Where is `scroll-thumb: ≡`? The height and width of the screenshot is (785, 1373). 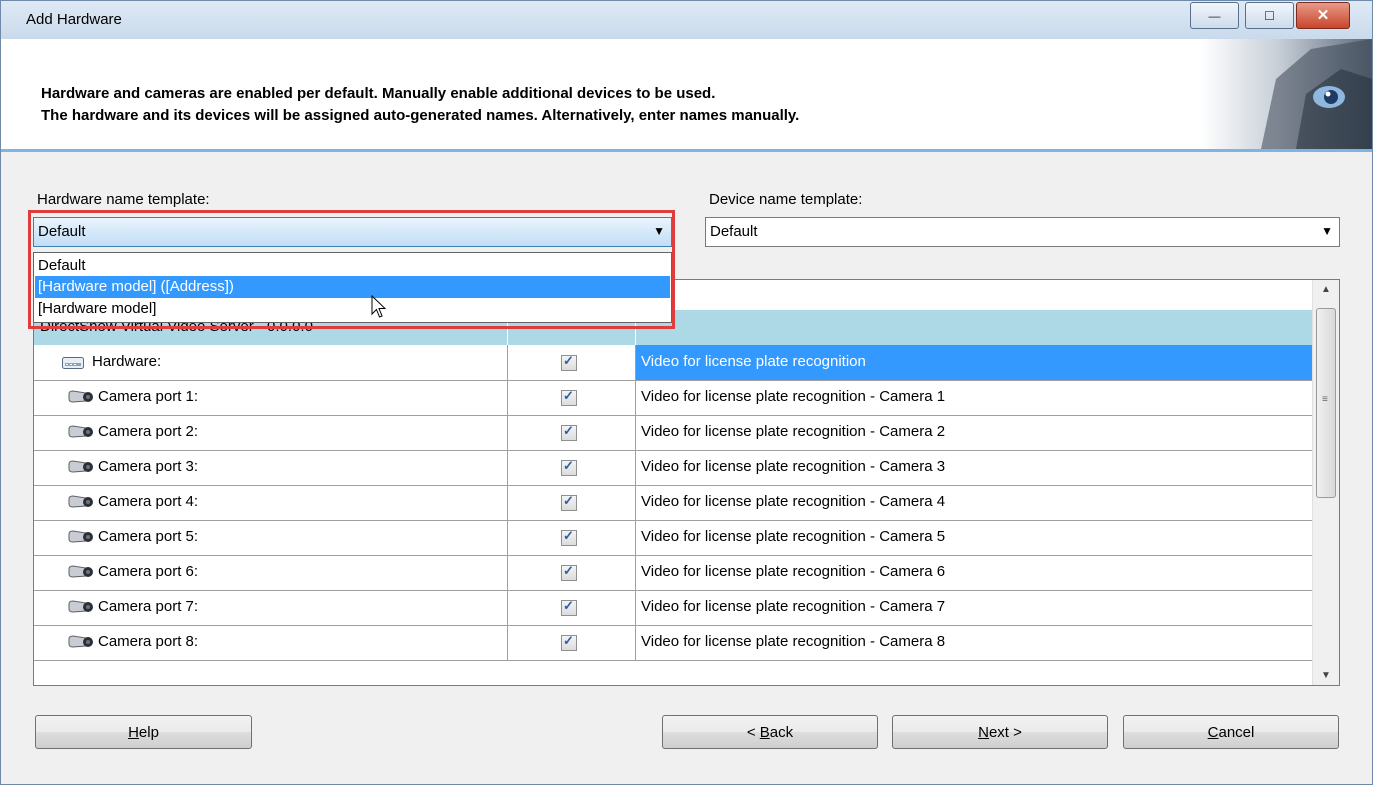
scroll-thumb: ≡ is located at coordinates (1326, 403).